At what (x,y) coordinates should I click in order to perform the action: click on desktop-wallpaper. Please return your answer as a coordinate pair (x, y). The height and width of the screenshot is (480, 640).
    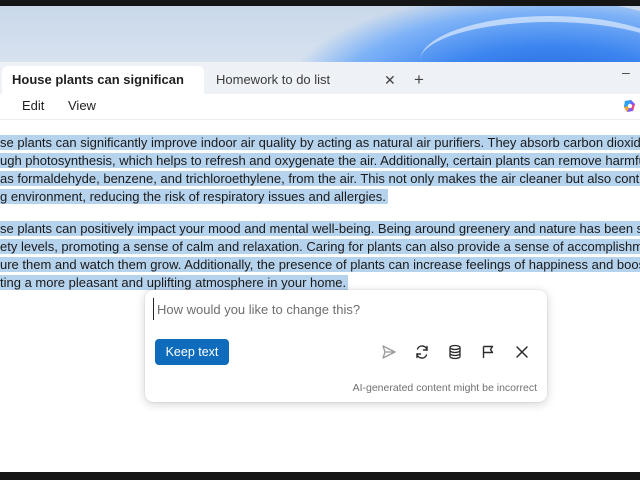
    Looking at the image, I should click on (320, 34).